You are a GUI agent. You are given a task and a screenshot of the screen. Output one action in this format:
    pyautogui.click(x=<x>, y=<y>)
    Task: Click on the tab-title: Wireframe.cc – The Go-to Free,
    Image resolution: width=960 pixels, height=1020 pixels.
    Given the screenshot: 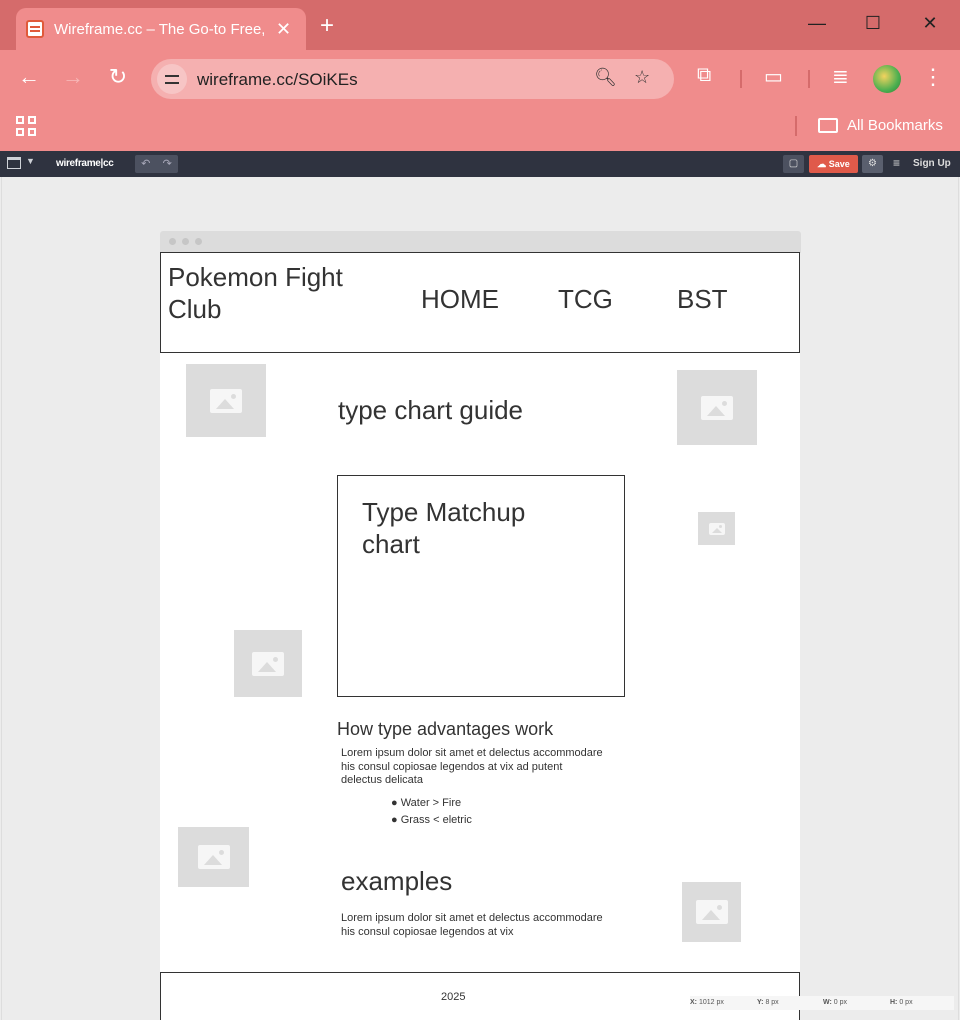 What is the action you would take?
    pyautogui.click(x=159, y=29)
    